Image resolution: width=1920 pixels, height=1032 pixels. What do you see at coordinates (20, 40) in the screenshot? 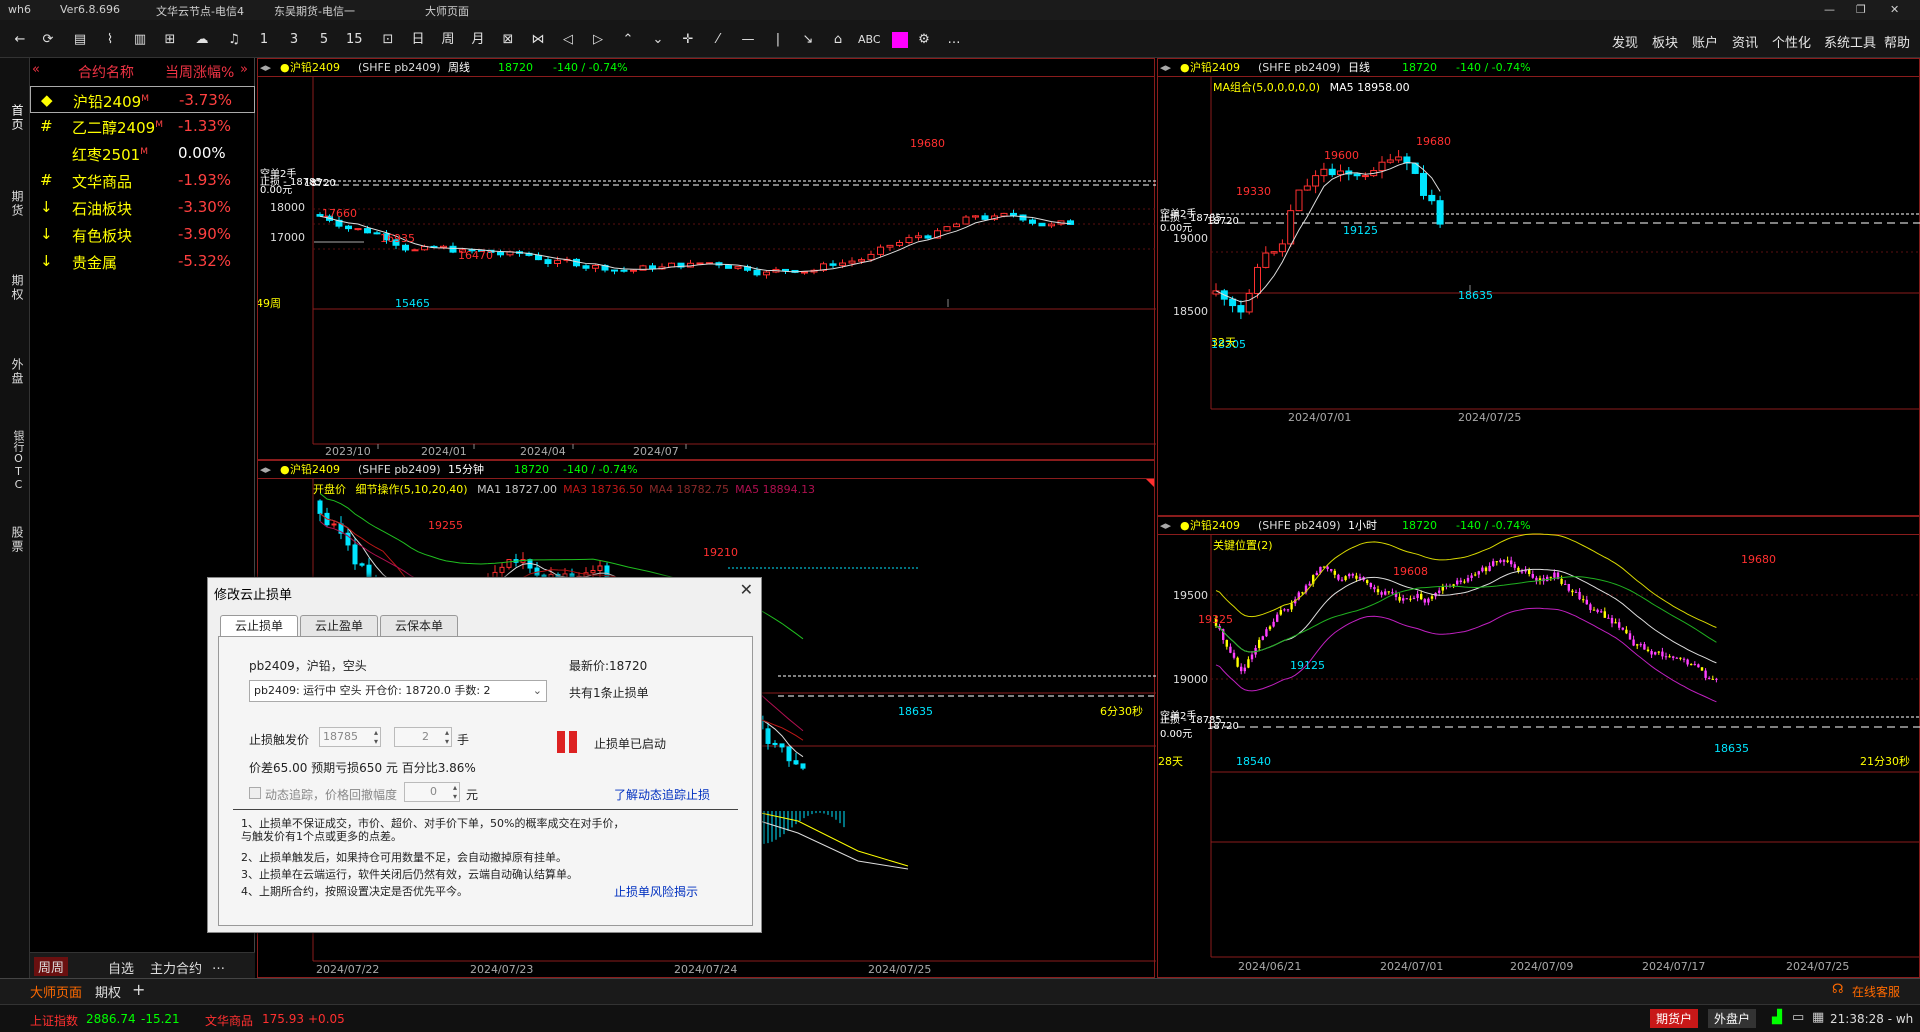
I see `back-icon: ←` at bounding box center [20, 40].